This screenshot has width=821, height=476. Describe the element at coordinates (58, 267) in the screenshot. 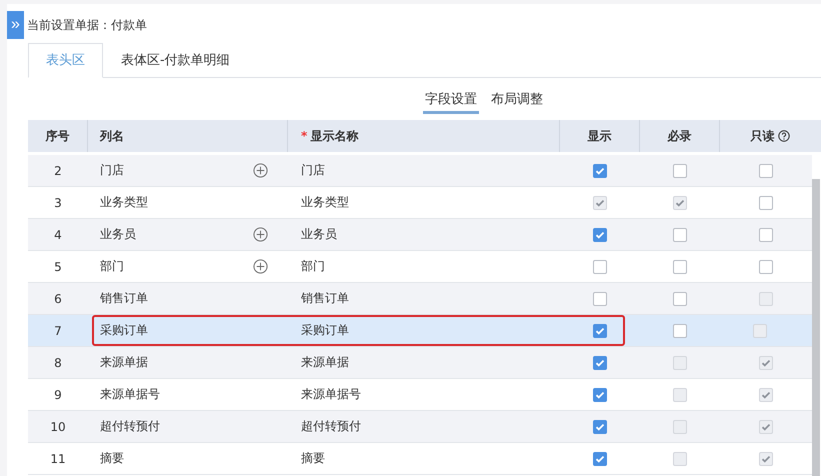

I see `table-cell-text: 5` at that location.